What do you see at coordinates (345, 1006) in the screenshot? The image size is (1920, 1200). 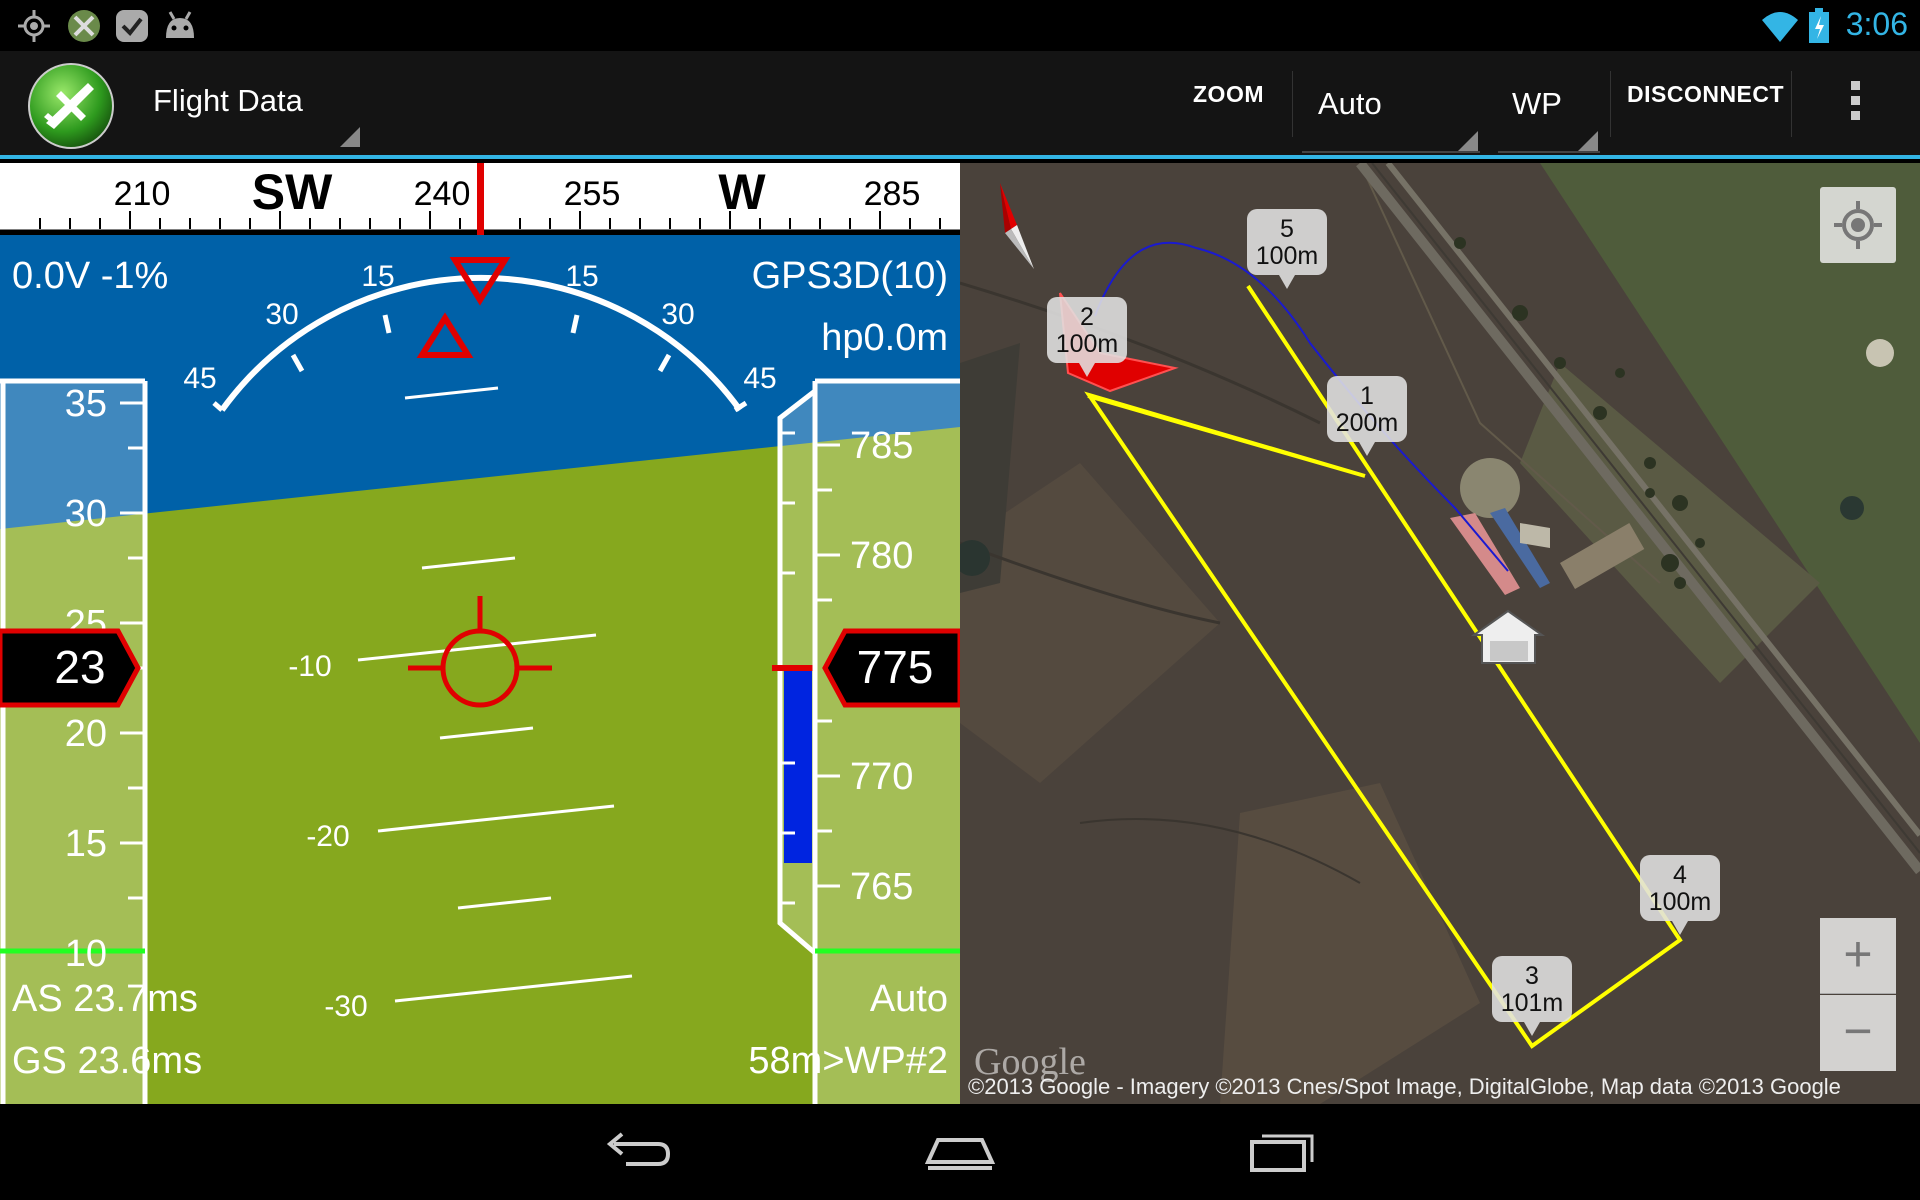 I see `pitch-label: -30` at bounding box center [345, 1006].